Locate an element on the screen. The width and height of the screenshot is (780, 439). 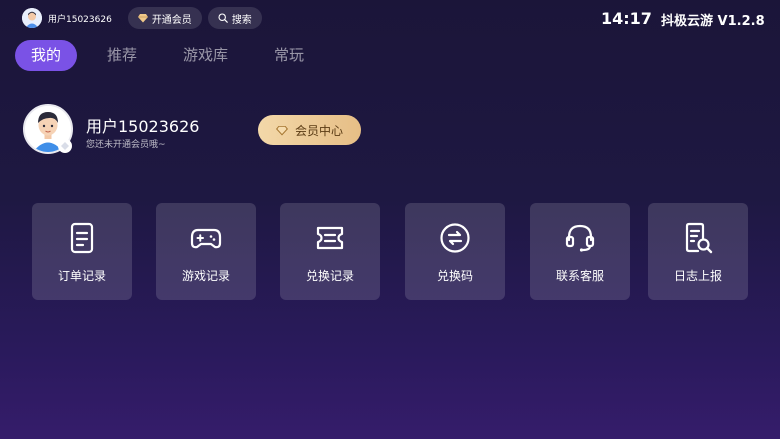
search-chip: 搜索 is located at coordinates (234, 18).